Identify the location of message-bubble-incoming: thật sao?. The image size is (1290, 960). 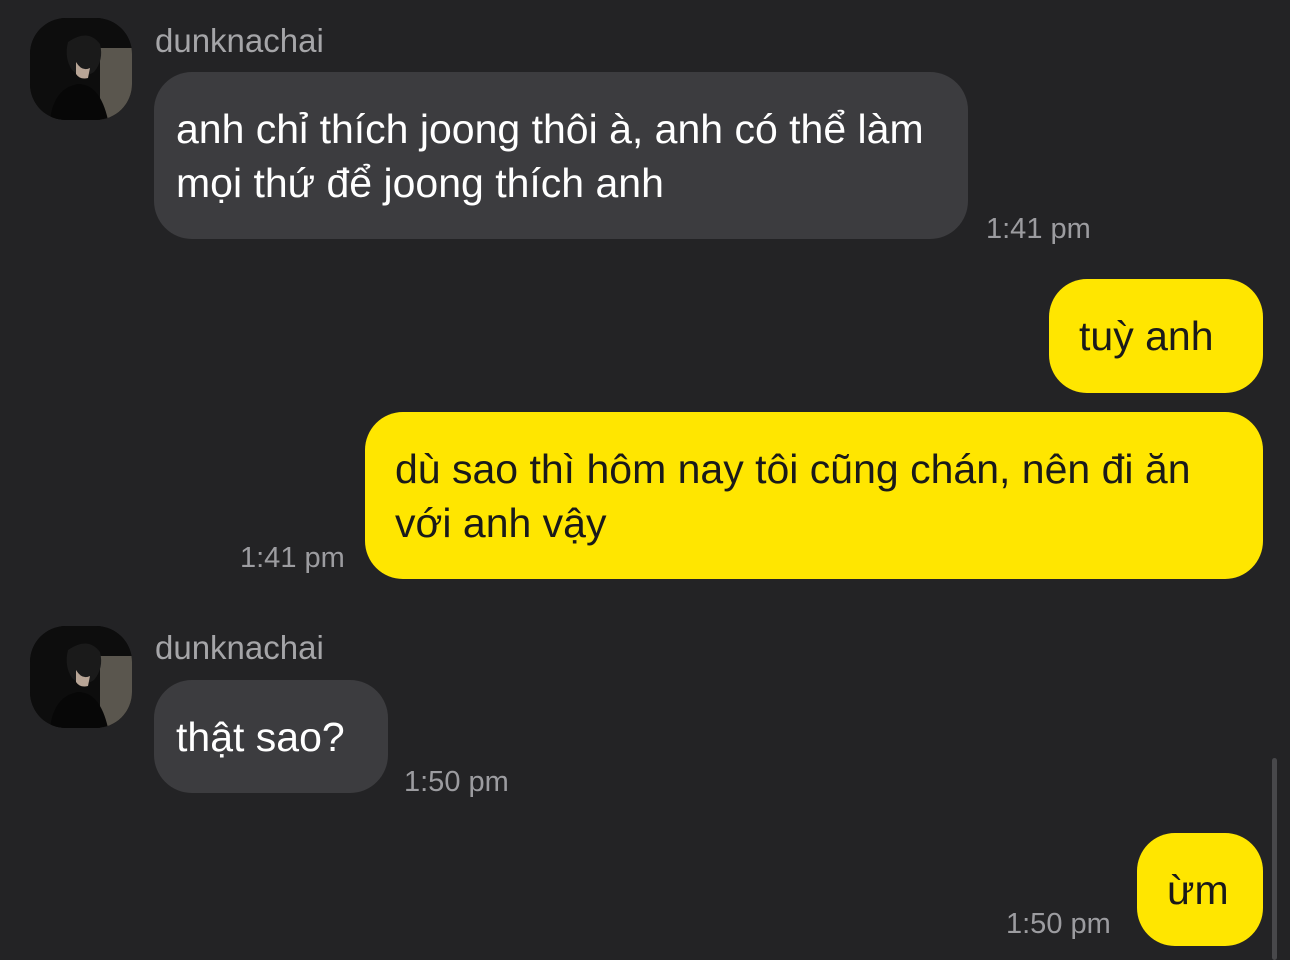
(271, 736).